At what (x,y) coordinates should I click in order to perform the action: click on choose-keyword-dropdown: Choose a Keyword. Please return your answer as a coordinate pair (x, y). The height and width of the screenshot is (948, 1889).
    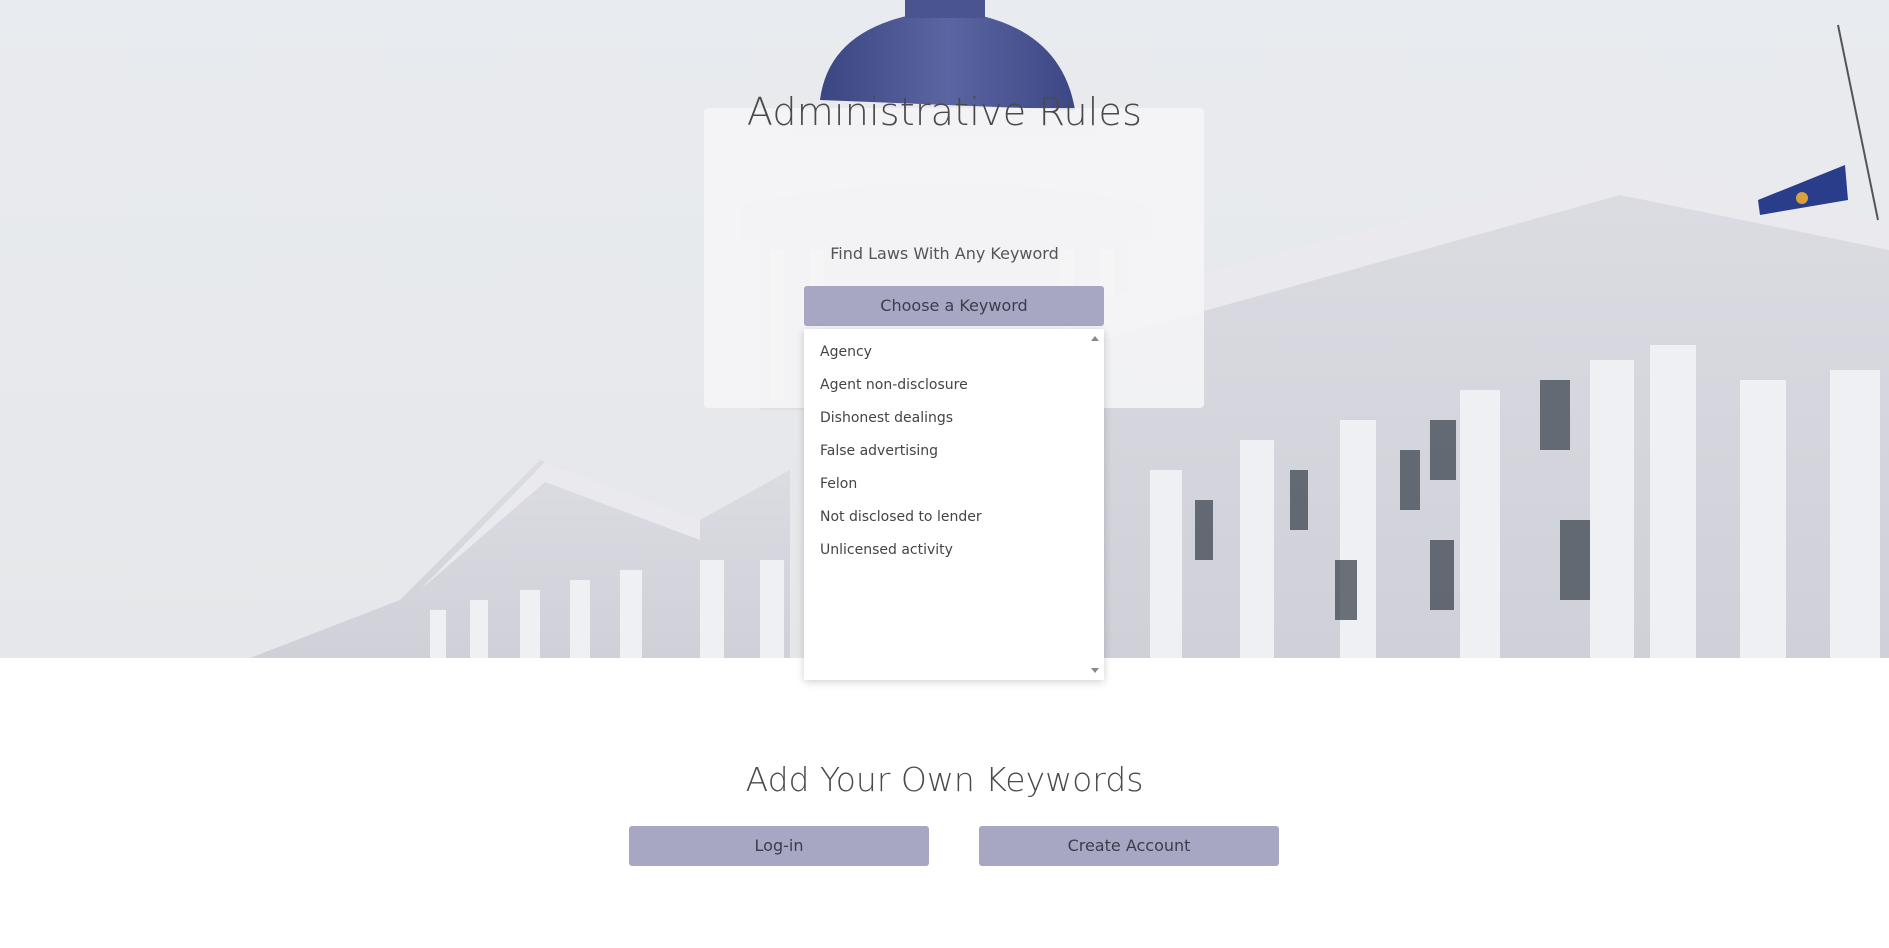
    Looking at the image, I should click on (954, 306).